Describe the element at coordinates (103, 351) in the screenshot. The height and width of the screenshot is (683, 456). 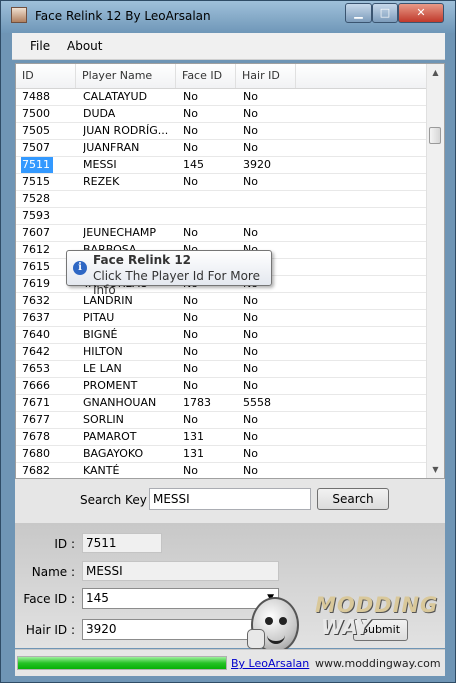
I see `cell-player-name: HILTON` at that location.